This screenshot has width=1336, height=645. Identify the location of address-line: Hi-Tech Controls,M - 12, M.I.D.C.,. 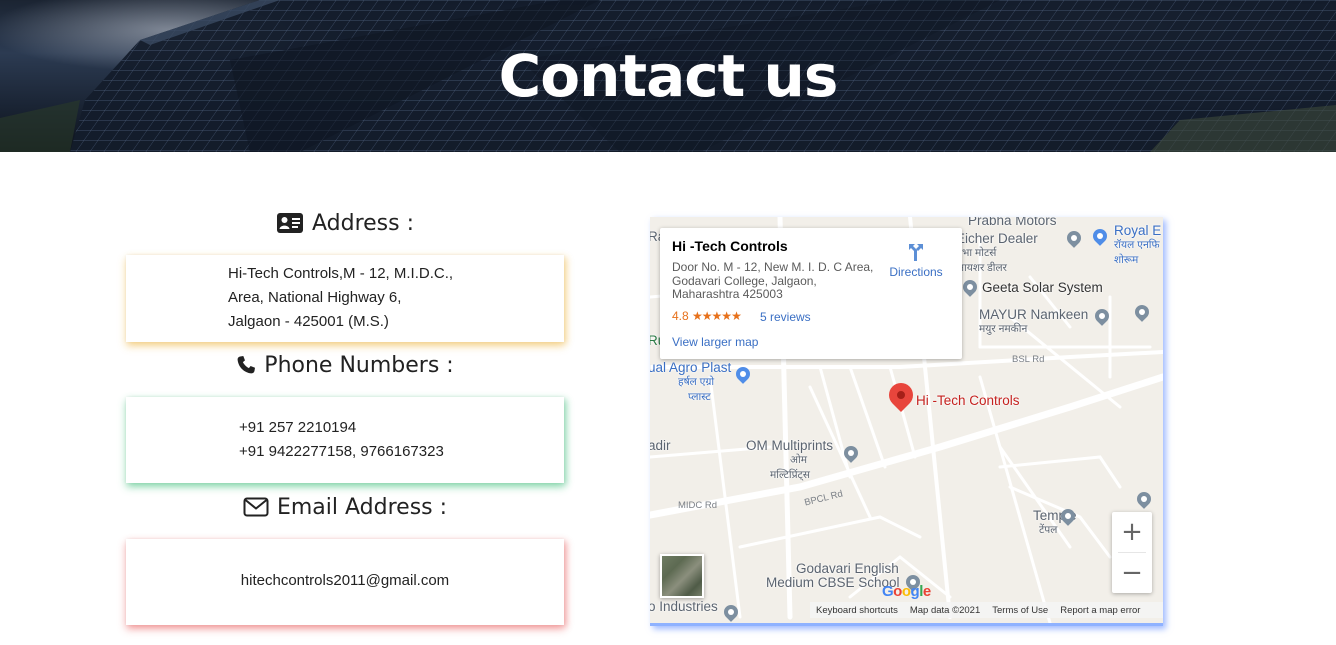
(341, 273).